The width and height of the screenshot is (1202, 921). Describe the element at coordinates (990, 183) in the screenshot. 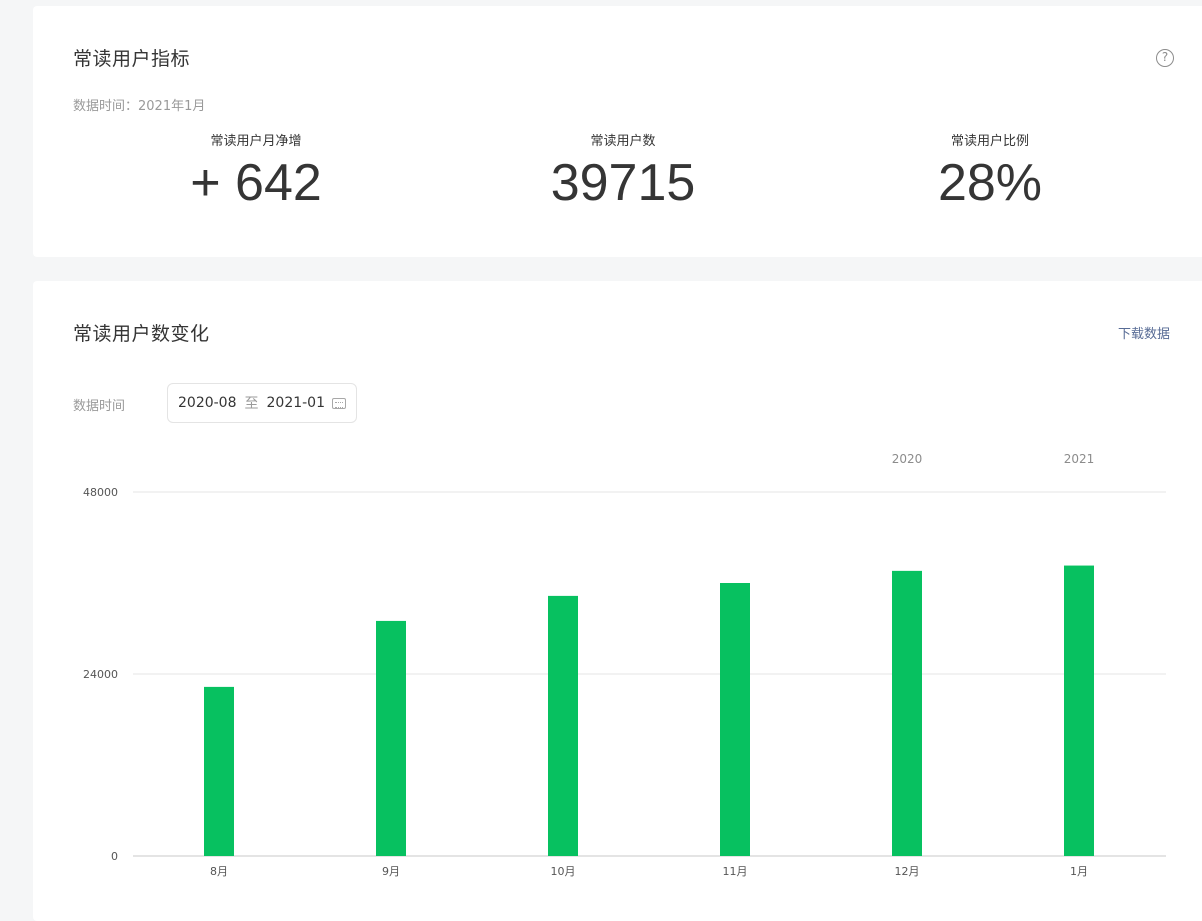

I see `metric-value: 28%` at that location.